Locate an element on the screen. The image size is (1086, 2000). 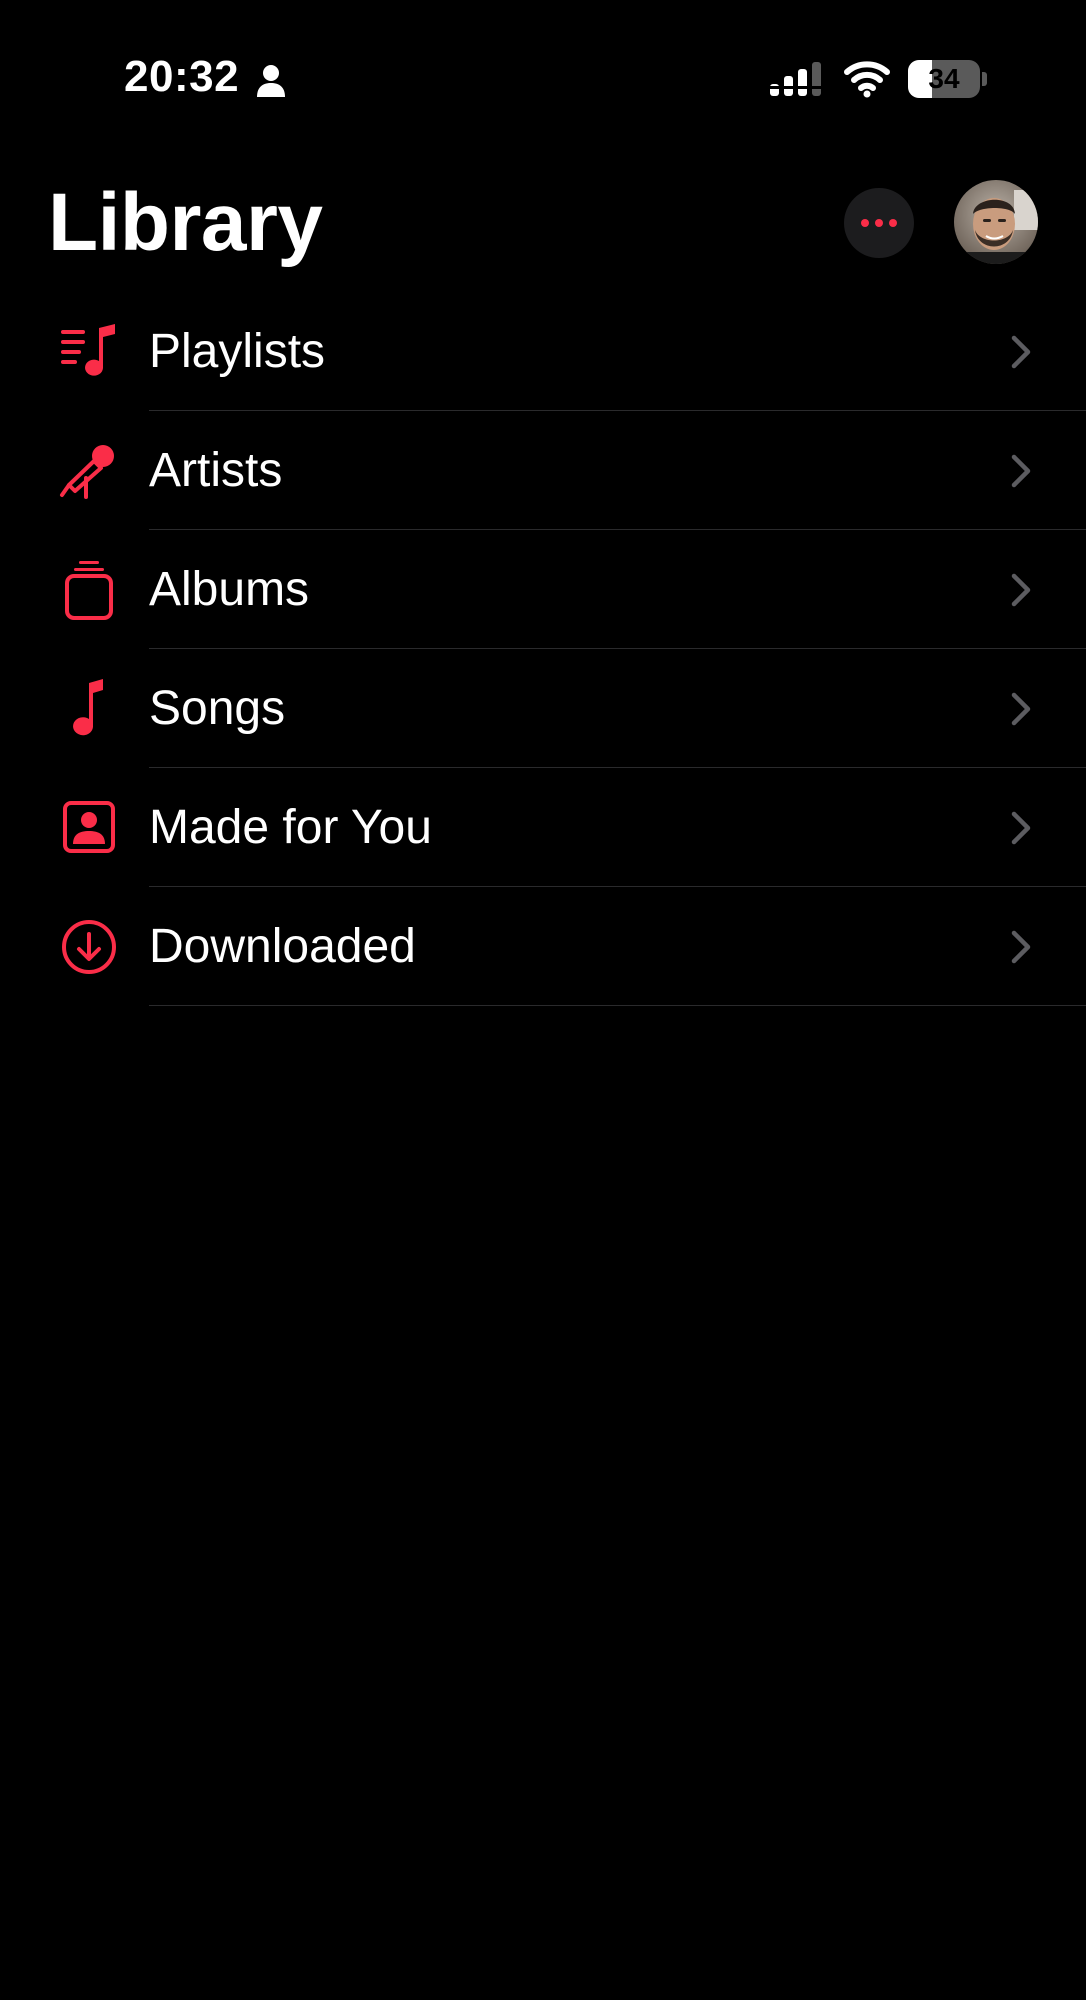
list-item-albums: Albums is located at coordinates (543, 589).